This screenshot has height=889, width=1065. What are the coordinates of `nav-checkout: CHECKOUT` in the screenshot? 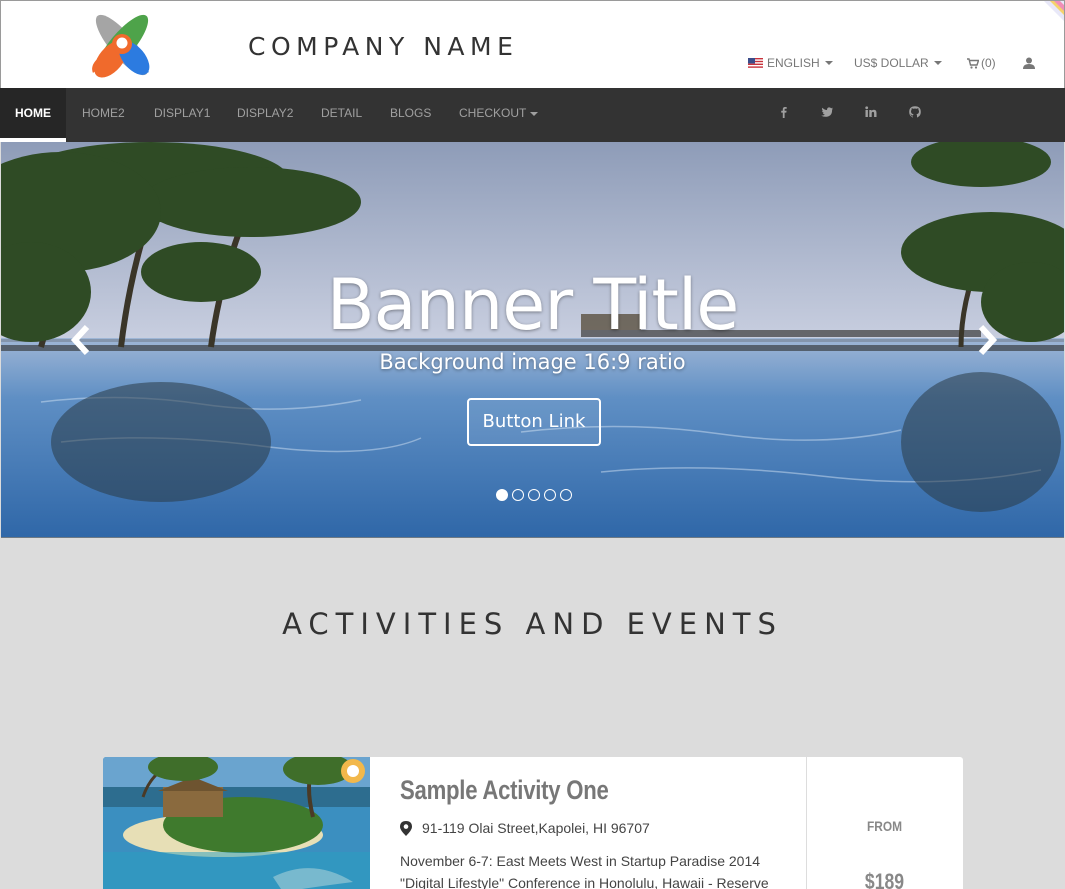 It's located at (499, 115).